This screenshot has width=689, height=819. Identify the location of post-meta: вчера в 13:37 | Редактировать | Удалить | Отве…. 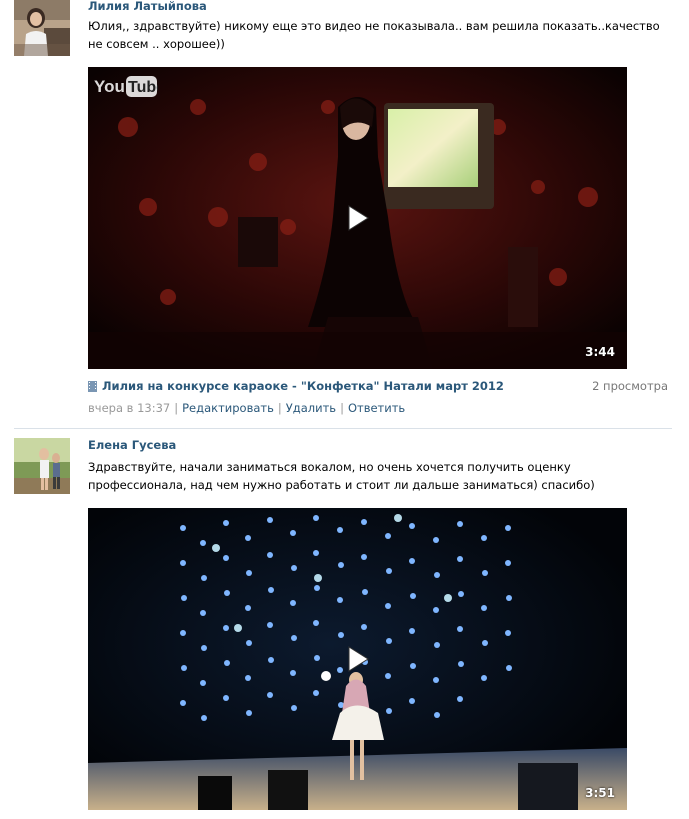
(246, 408).